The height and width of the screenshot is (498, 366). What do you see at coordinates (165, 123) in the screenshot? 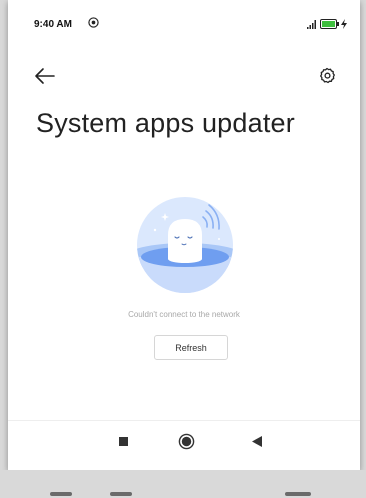
I see `page-title: System apps updater` at bounding box center [165, 123].